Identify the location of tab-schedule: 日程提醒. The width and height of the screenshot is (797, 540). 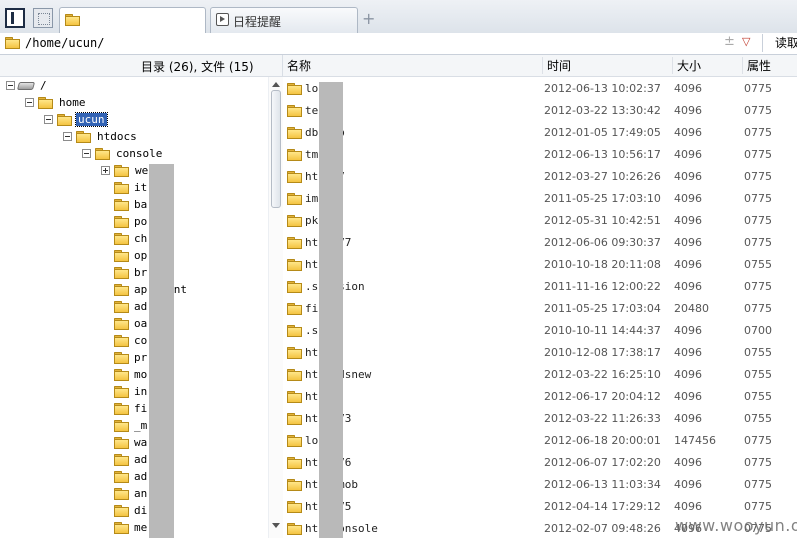
(284, 20).